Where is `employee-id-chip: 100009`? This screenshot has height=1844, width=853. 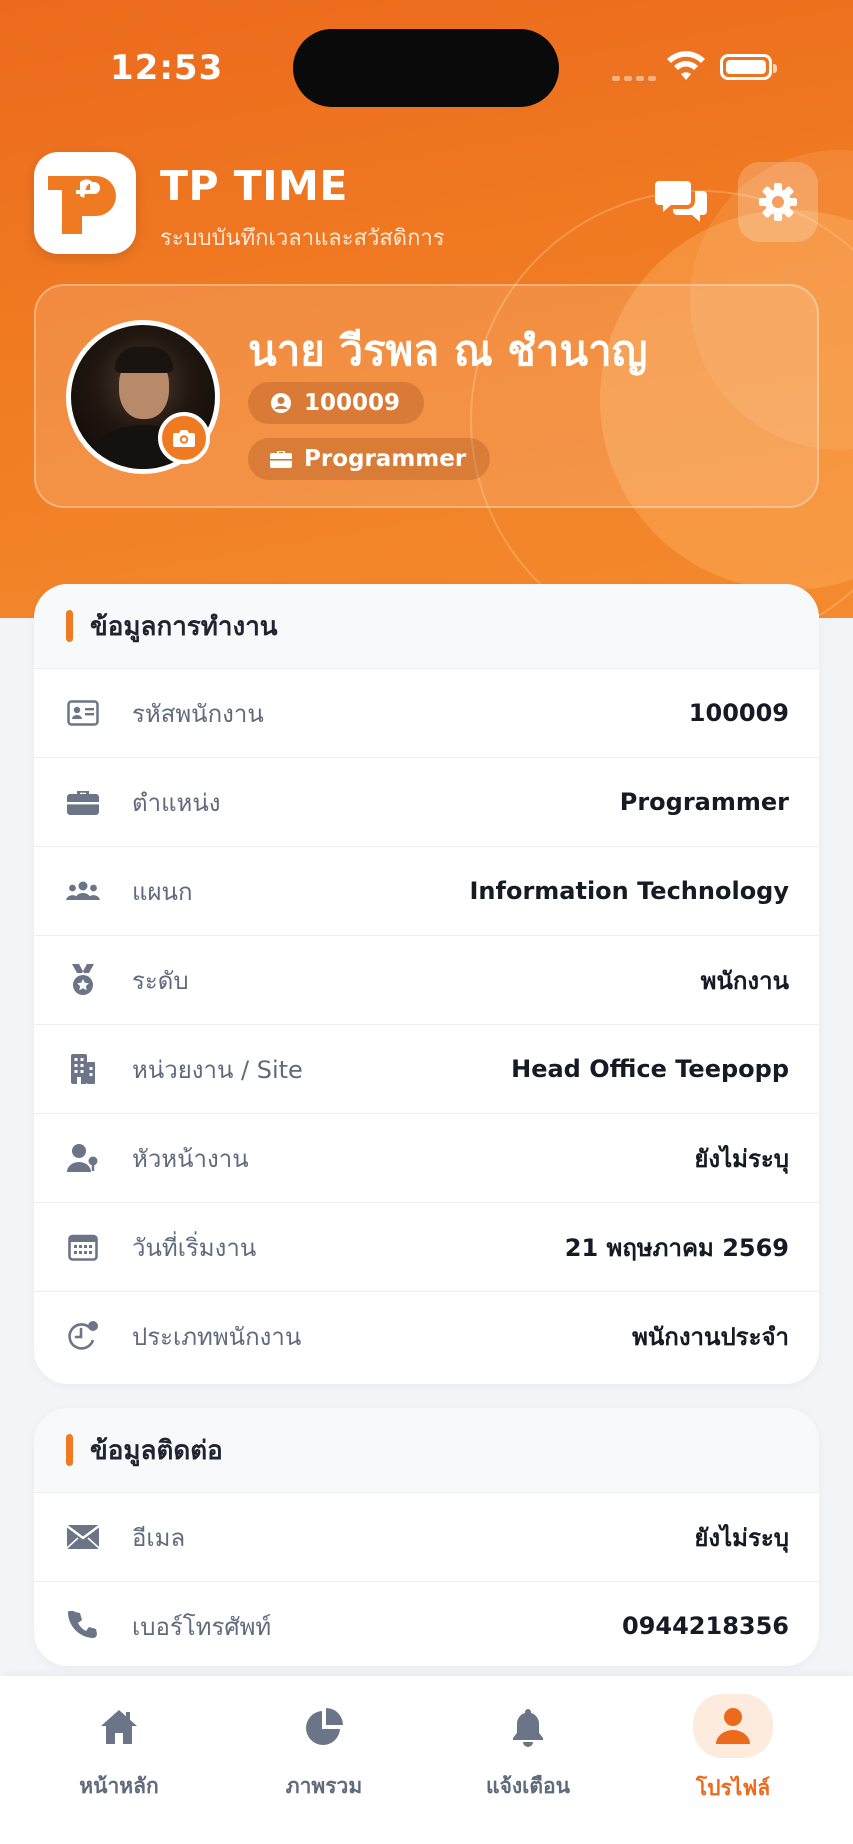
employee-id-chip: 100009 is located at coordinates (336, 403).